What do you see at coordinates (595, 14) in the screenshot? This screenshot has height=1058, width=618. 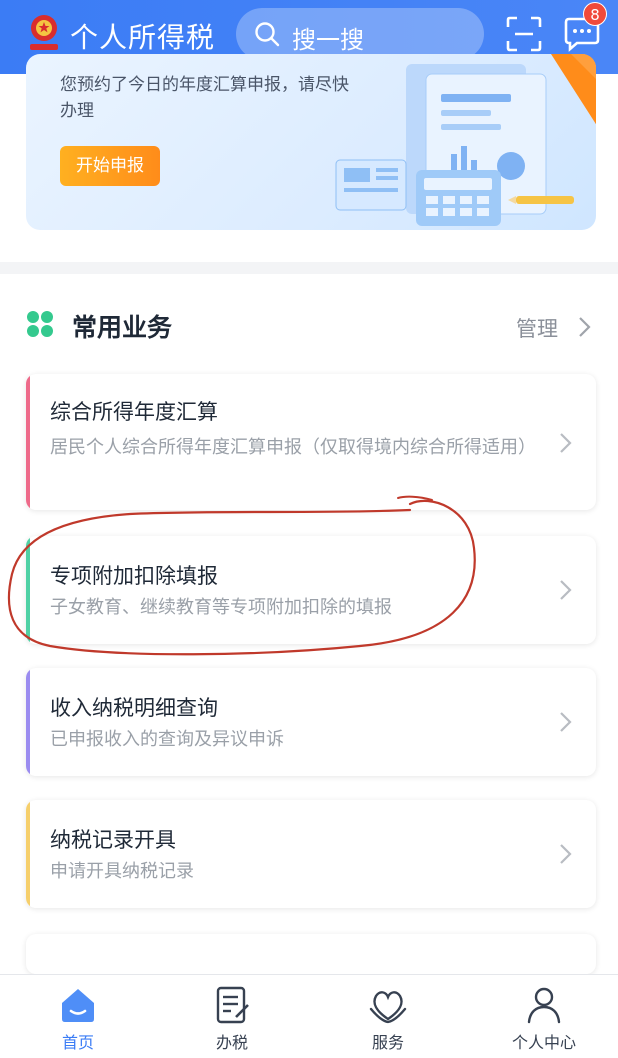 I see `message-count-badge: 8` at bounding box center [595, 14].